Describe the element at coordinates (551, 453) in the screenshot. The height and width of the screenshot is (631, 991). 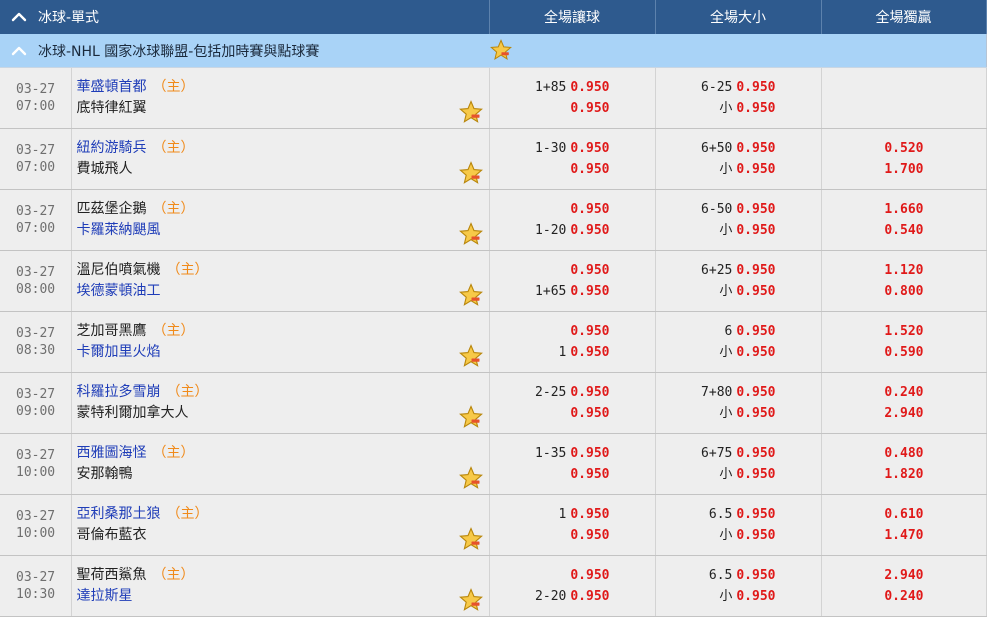
I see `handicap-value: 1-35` at that location.